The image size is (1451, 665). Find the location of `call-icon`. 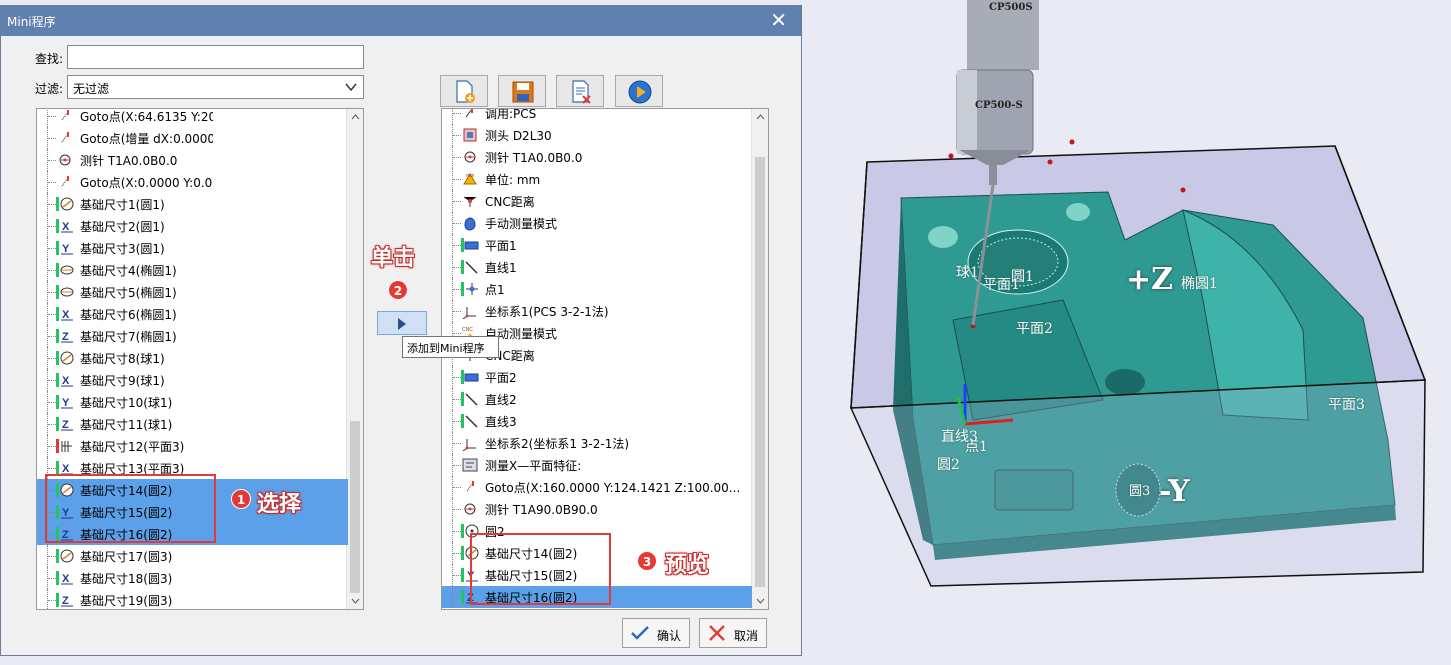

call-icon is located at coordinates (469, 113).